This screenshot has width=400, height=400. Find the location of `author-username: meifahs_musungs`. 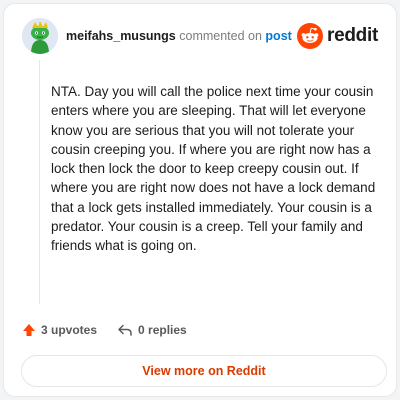

author-username: meifahs_musungs is located at coordinates (121, 36).